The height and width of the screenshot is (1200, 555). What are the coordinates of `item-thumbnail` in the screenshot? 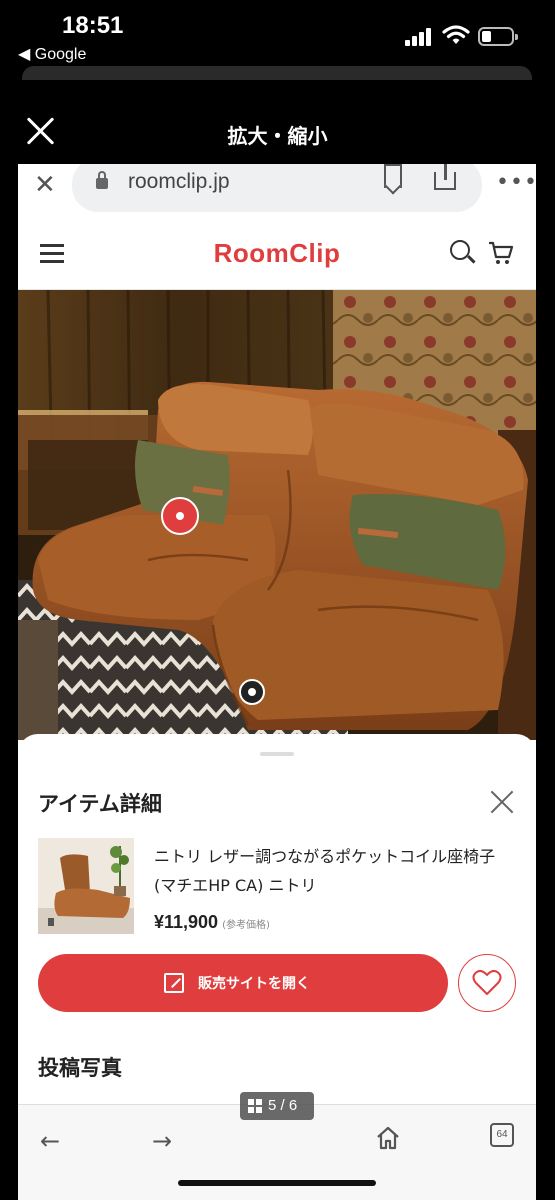 It's located at (86, 886).